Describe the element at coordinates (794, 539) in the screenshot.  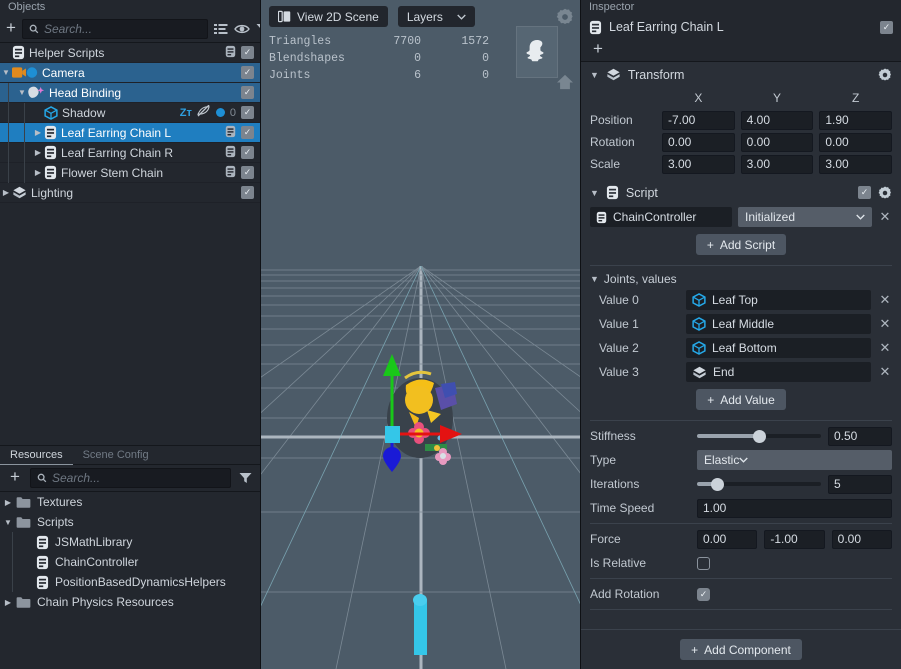
I see `force-y-input: -1.00` at that location.